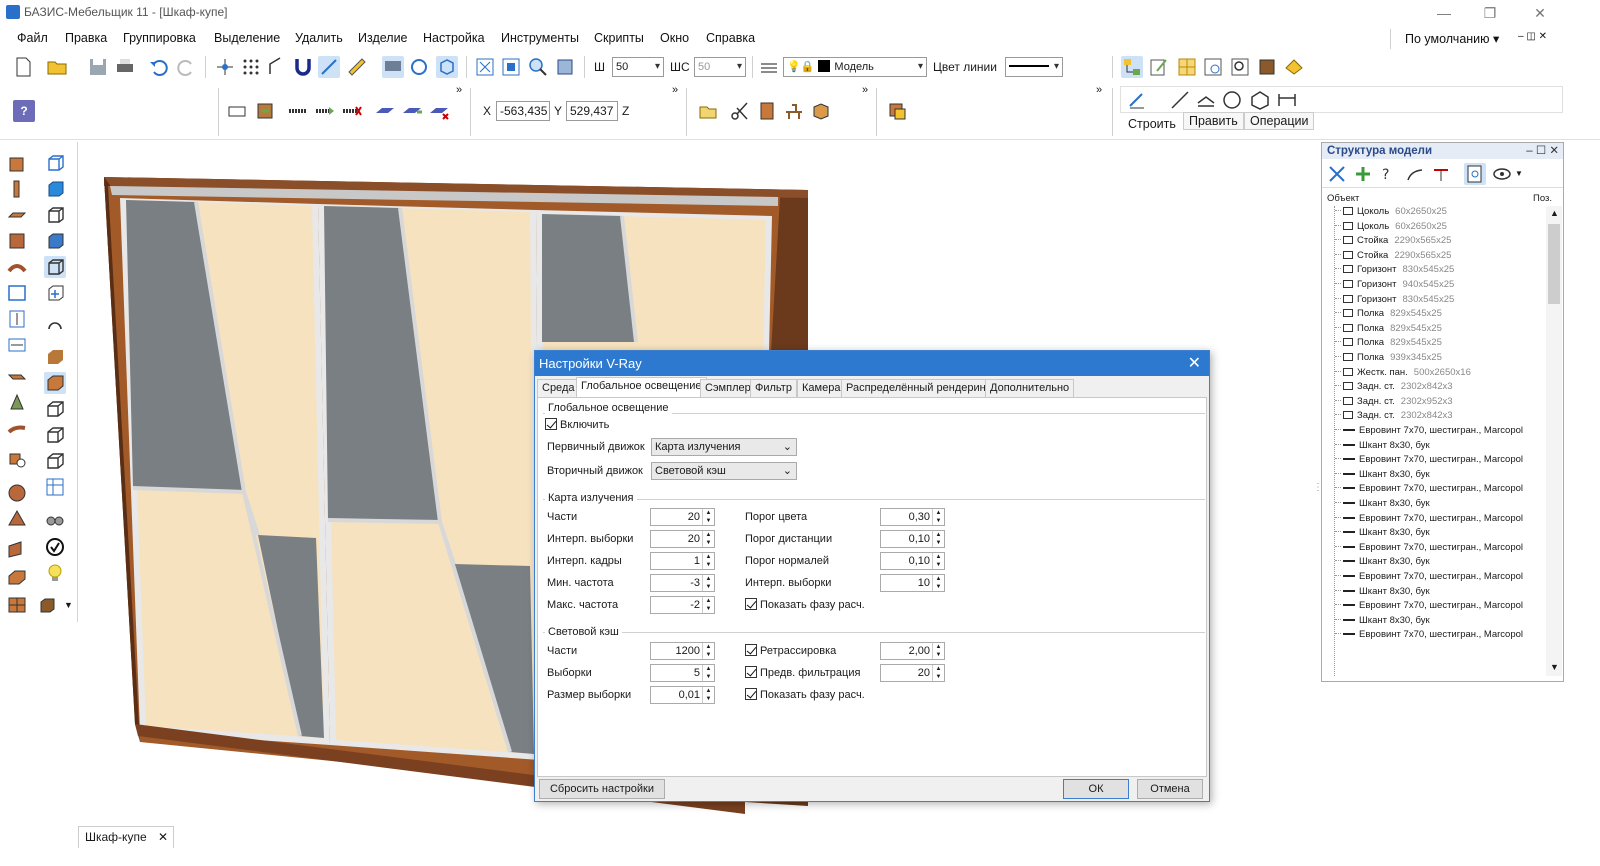 The image size is (1600, 866). I want to click on panel-tools-icon, so click(1337, 174).